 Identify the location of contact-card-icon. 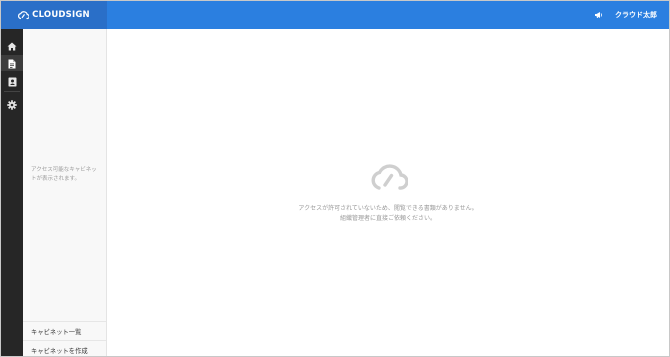
(12, 81).